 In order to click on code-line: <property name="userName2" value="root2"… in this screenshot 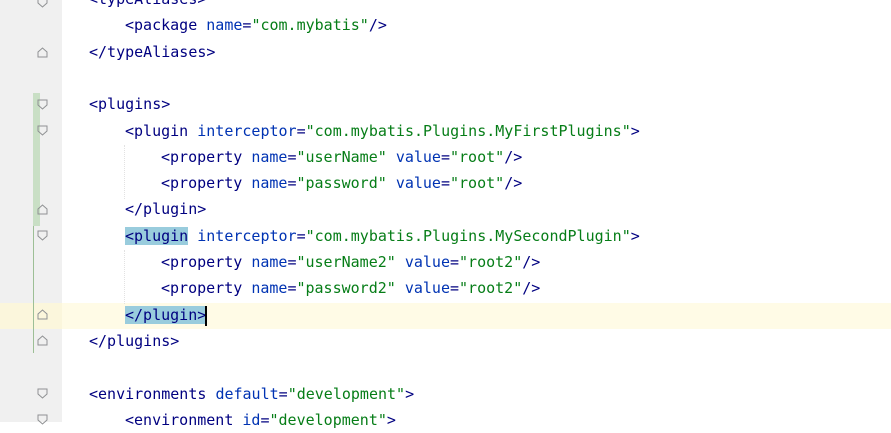, I will do `click(350, 262)`.